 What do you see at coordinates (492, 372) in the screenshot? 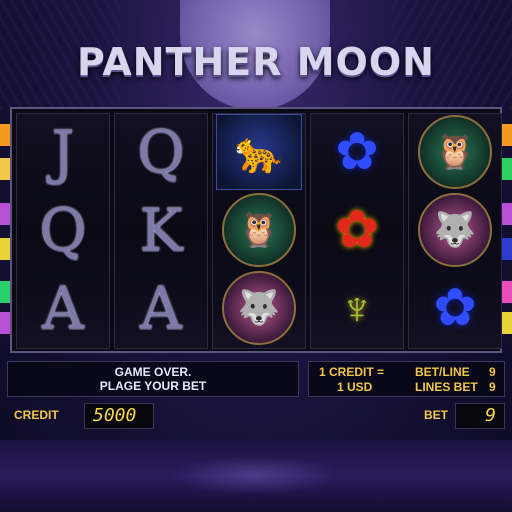
I see `bet-per-line-value: 9` at bounding box center [492, 372].